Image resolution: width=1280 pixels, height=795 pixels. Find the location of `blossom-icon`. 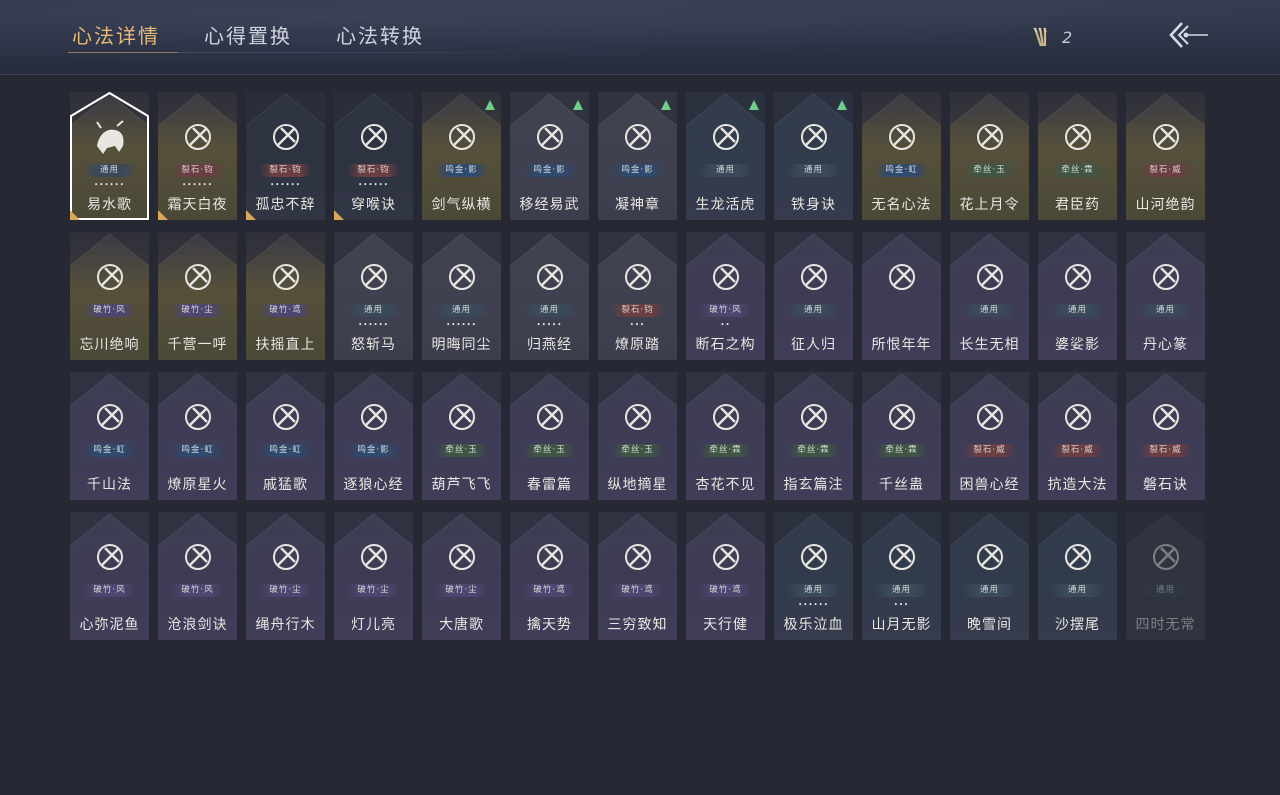

blossom-icon is located at coordinates (726, 417).